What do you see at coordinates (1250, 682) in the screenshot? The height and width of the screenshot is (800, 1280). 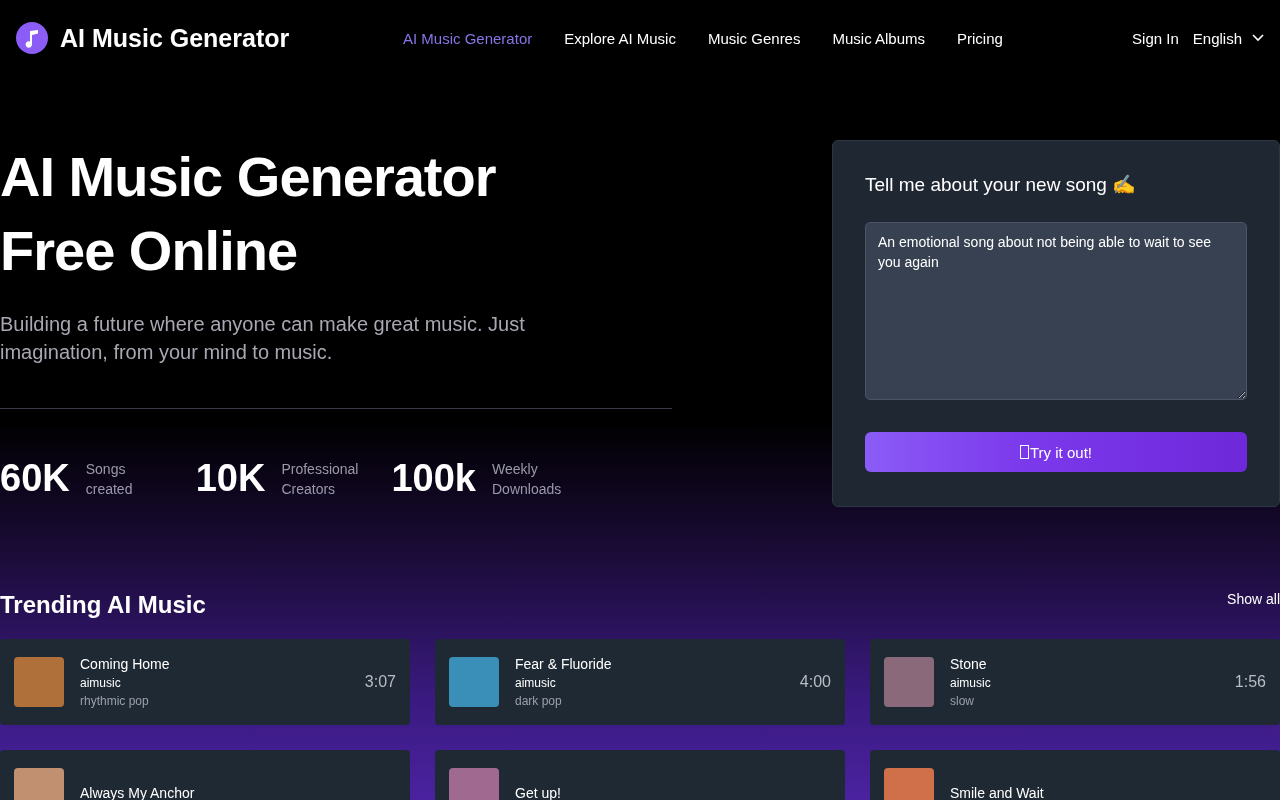 I see `song-duration: 1:56` at bounding box center [1250, 682].